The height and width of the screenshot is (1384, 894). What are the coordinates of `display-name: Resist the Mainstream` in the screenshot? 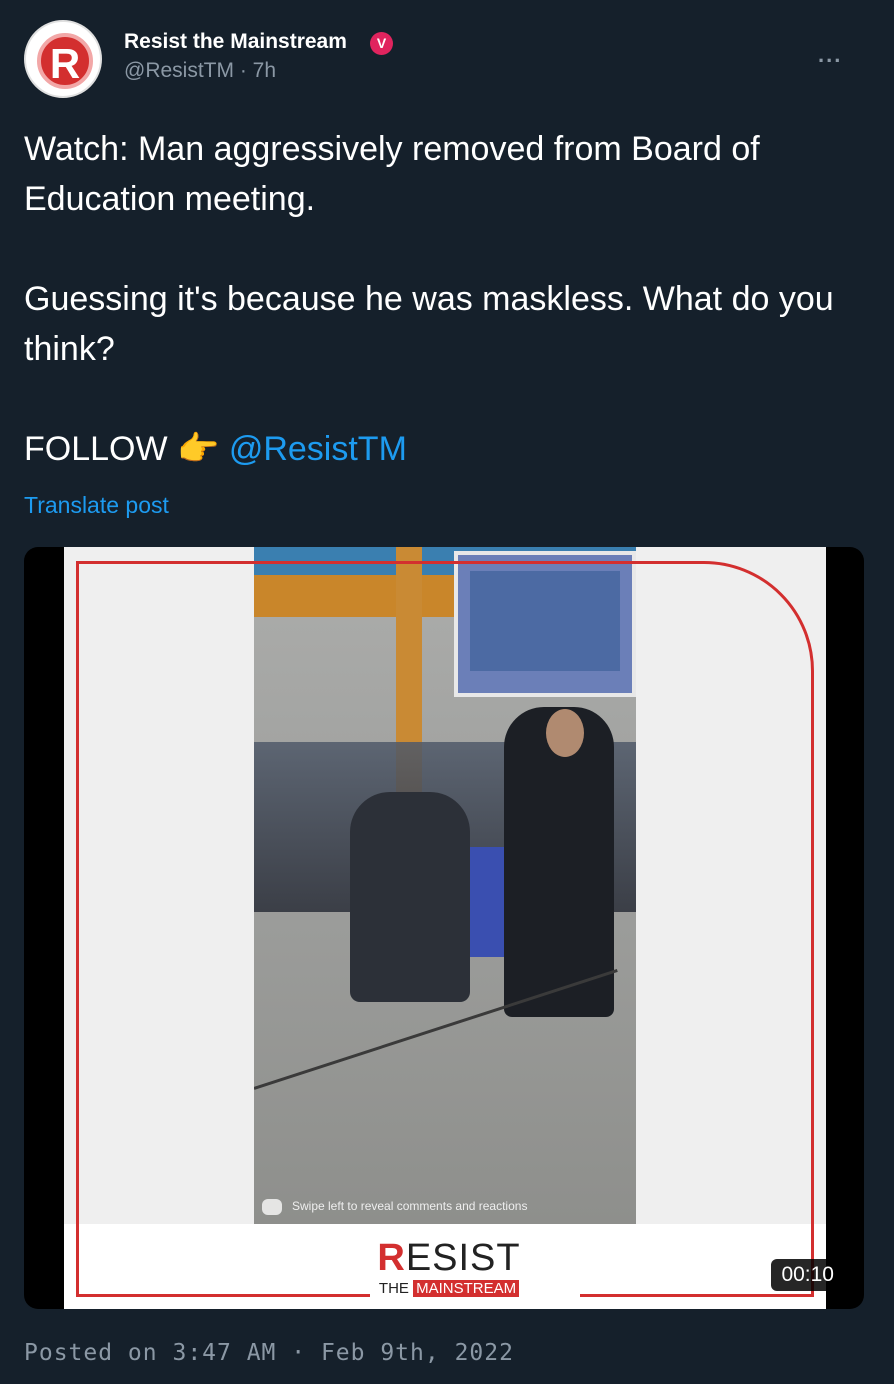 It's located at (235, 42).